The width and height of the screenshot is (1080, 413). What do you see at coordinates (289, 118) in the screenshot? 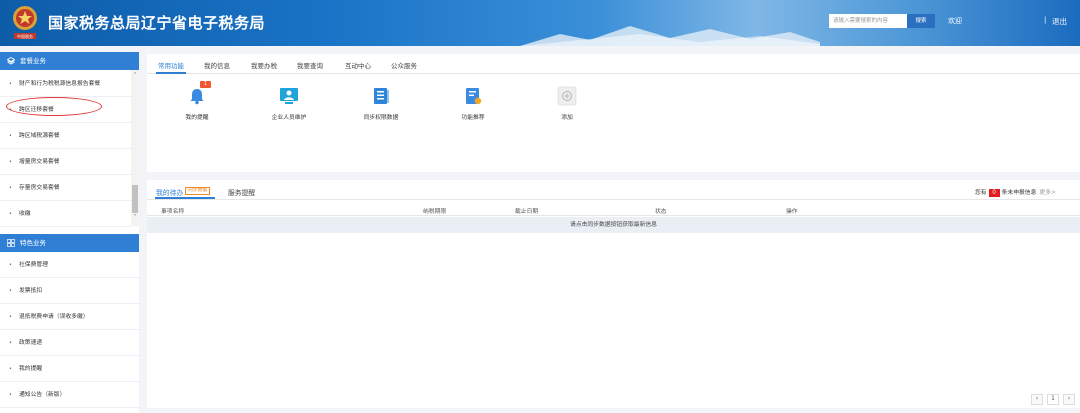
I see `function-label: 企业人员维护` at bounding box center [289, 118].